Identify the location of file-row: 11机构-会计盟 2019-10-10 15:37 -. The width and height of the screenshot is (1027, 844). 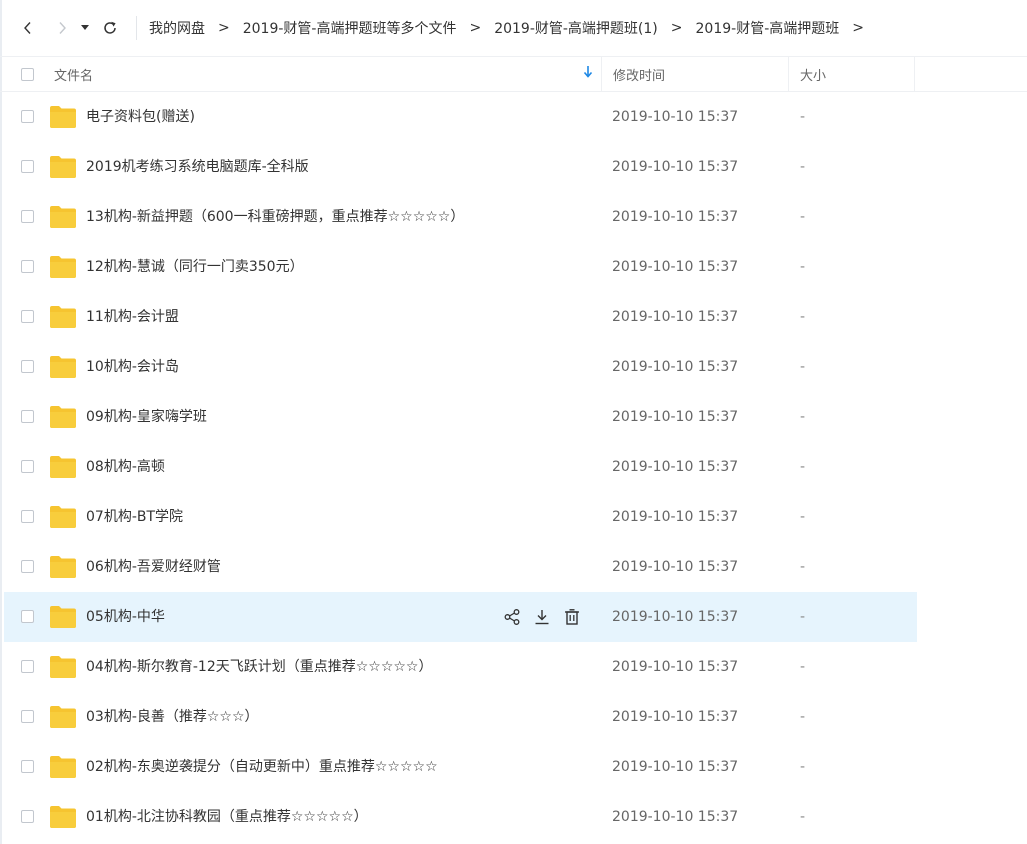
(460, 317).